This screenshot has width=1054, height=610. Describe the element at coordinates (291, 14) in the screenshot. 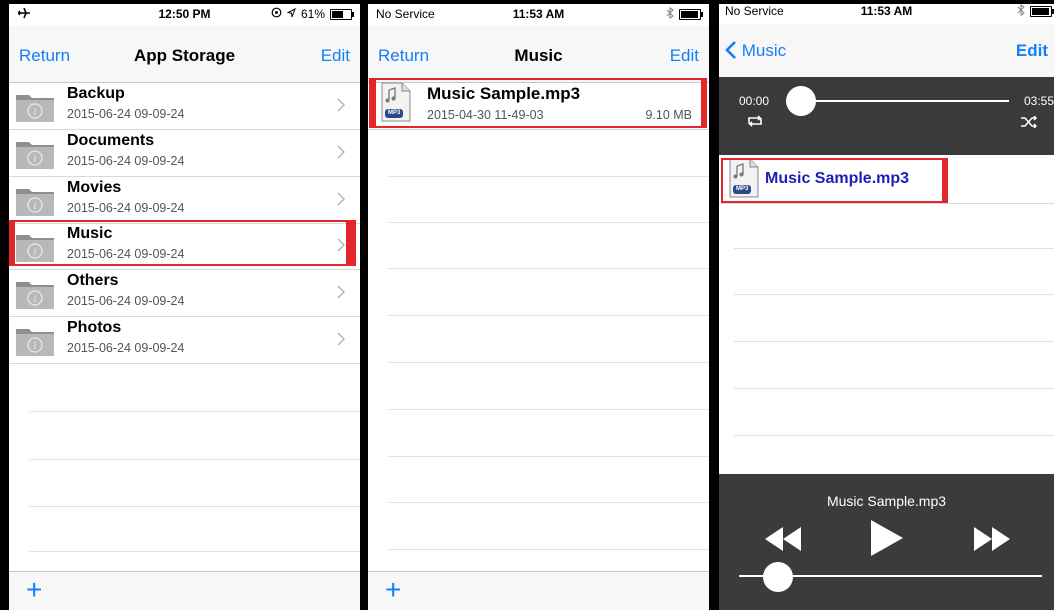

I see `location-icon` at that location.